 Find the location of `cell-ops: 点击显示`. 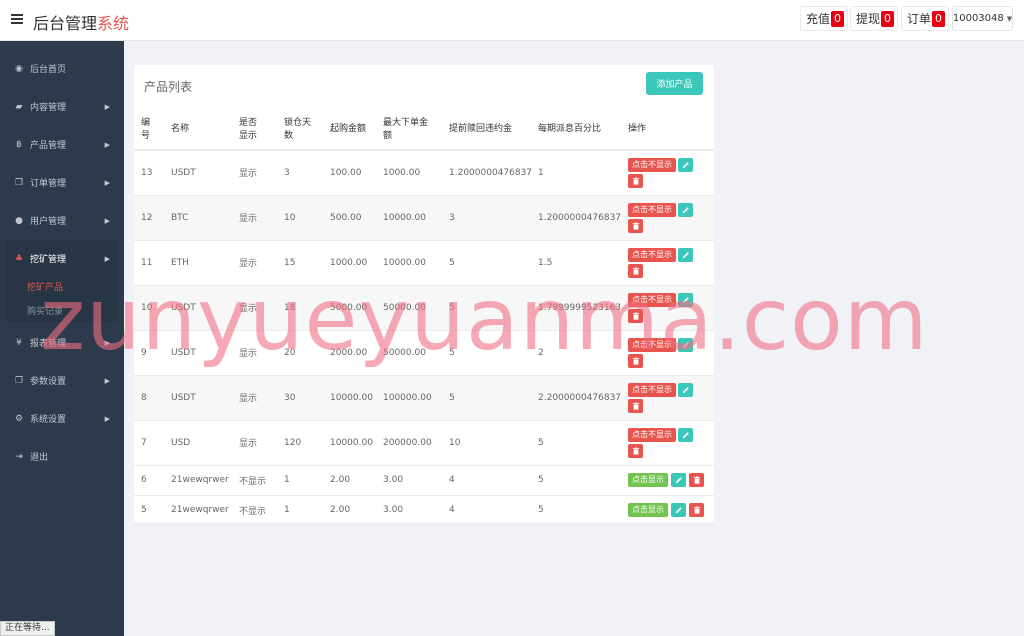

cell-ops: 点击显示 is located at coordinates (667, 510).